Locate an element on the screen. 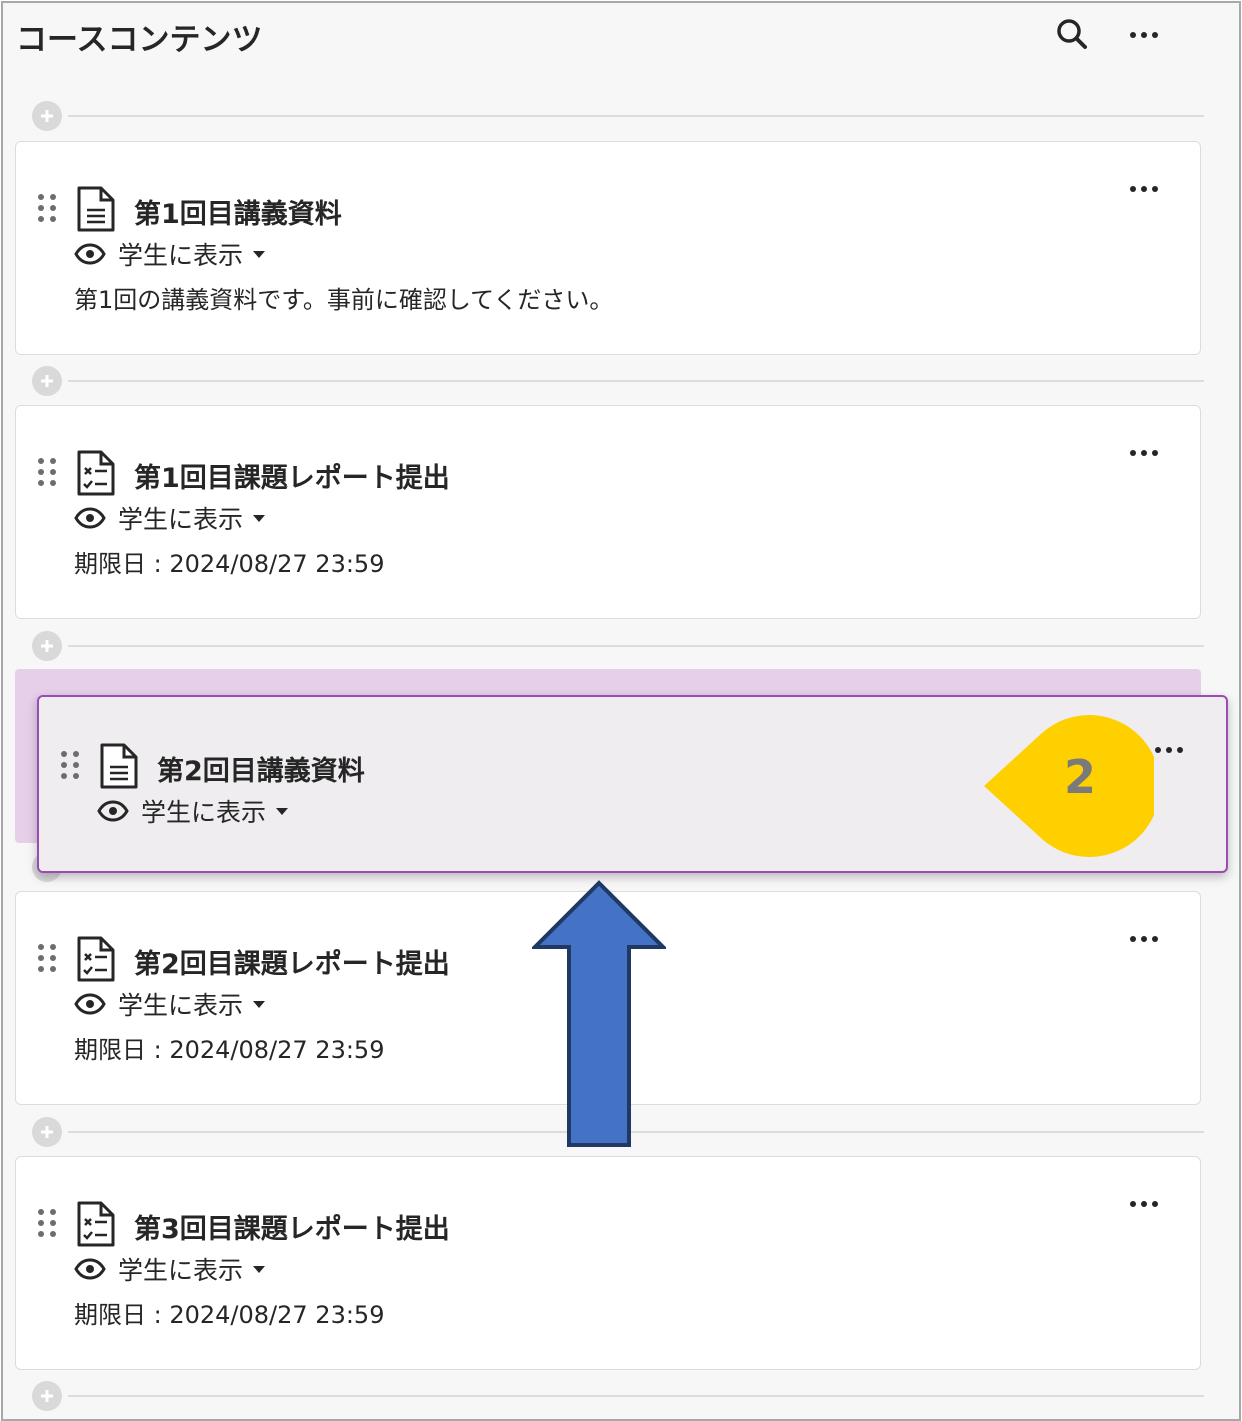 The image size is (1242, 1421). search-button is located at coordinates (1072, 34).